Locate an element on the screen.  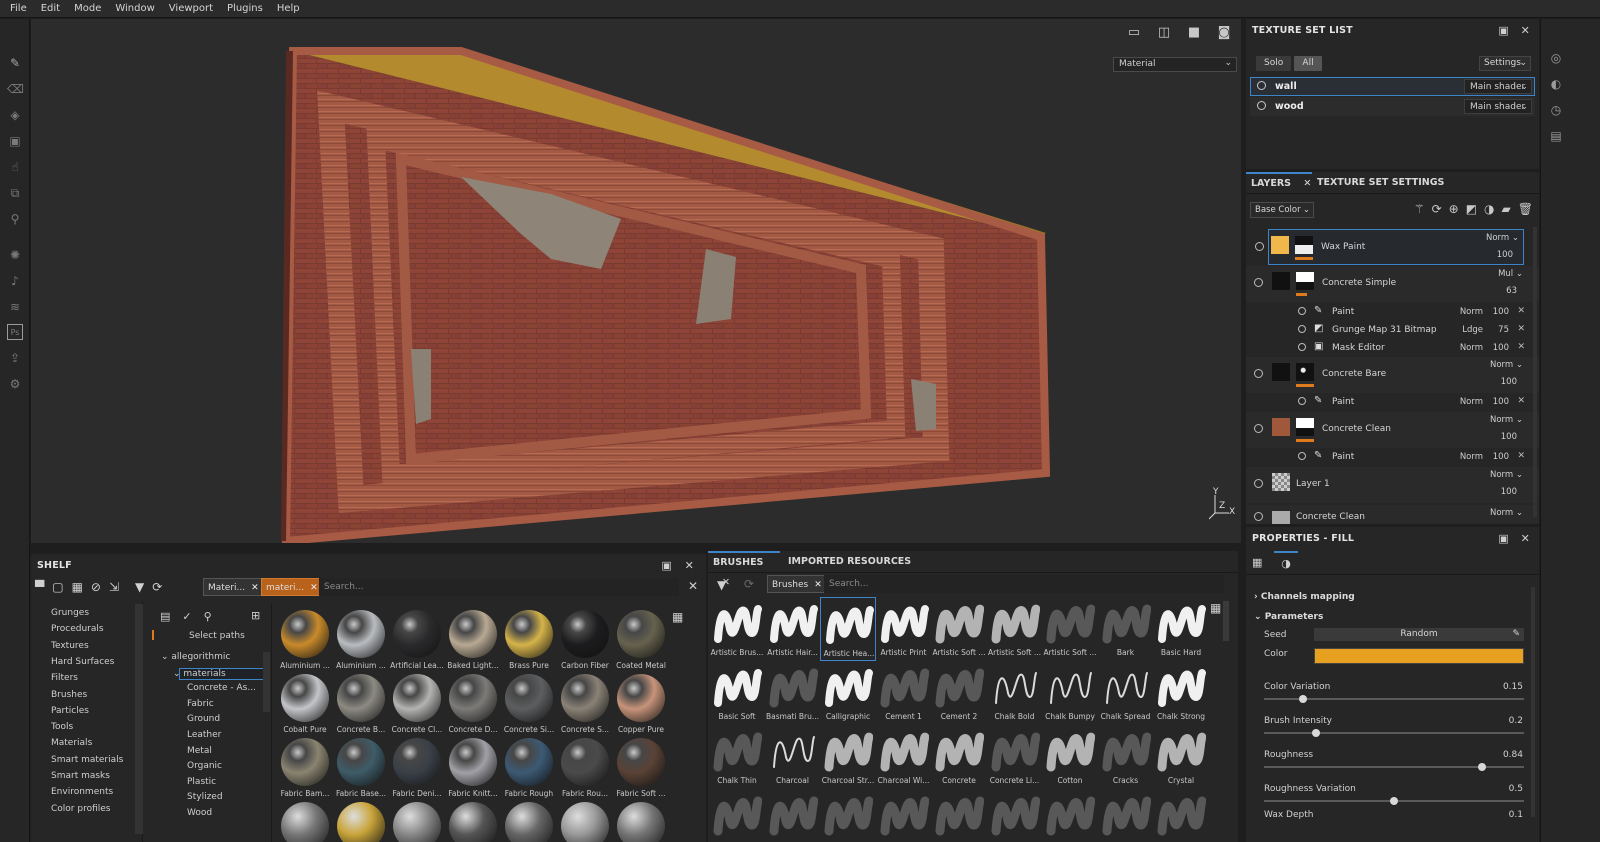
tab-brushes: BRUSHES ✕ is located at coordinates (744, 569).